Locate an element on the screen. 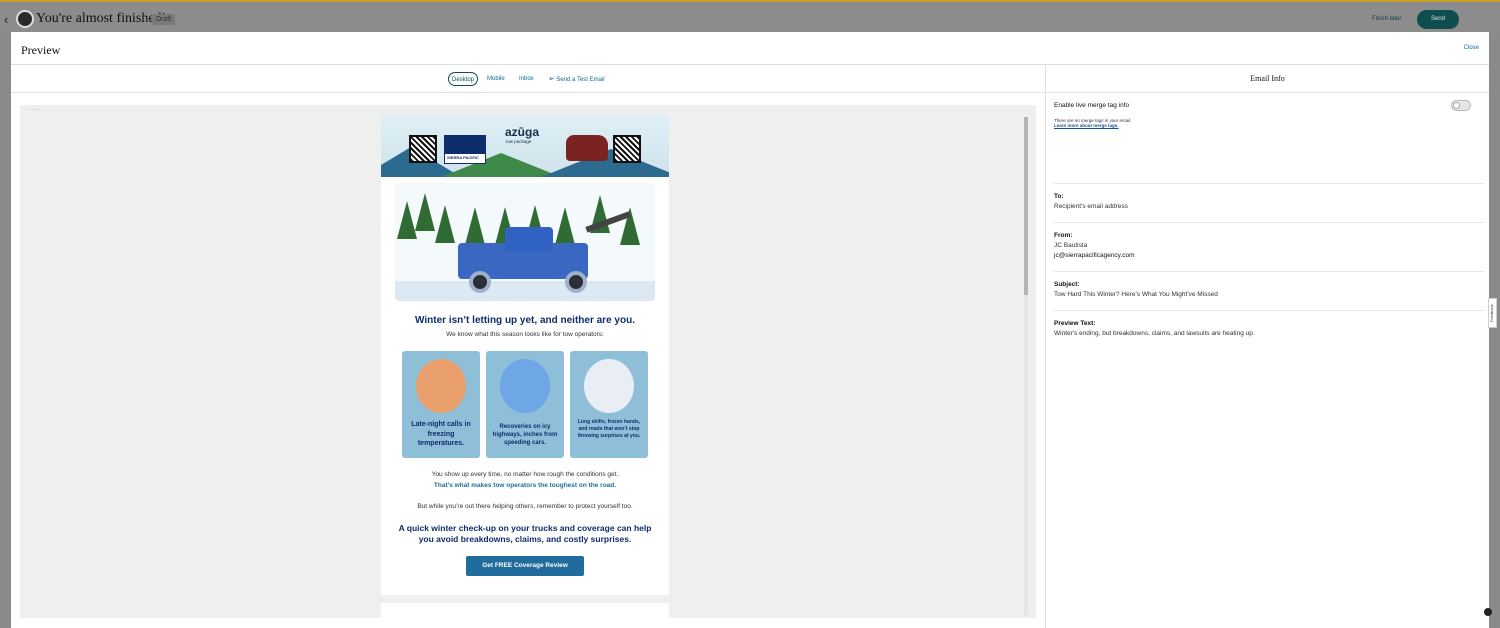 This screenshot has height=628, width=1500. azuga-logo: azūga is located at coordinates (522, 132).